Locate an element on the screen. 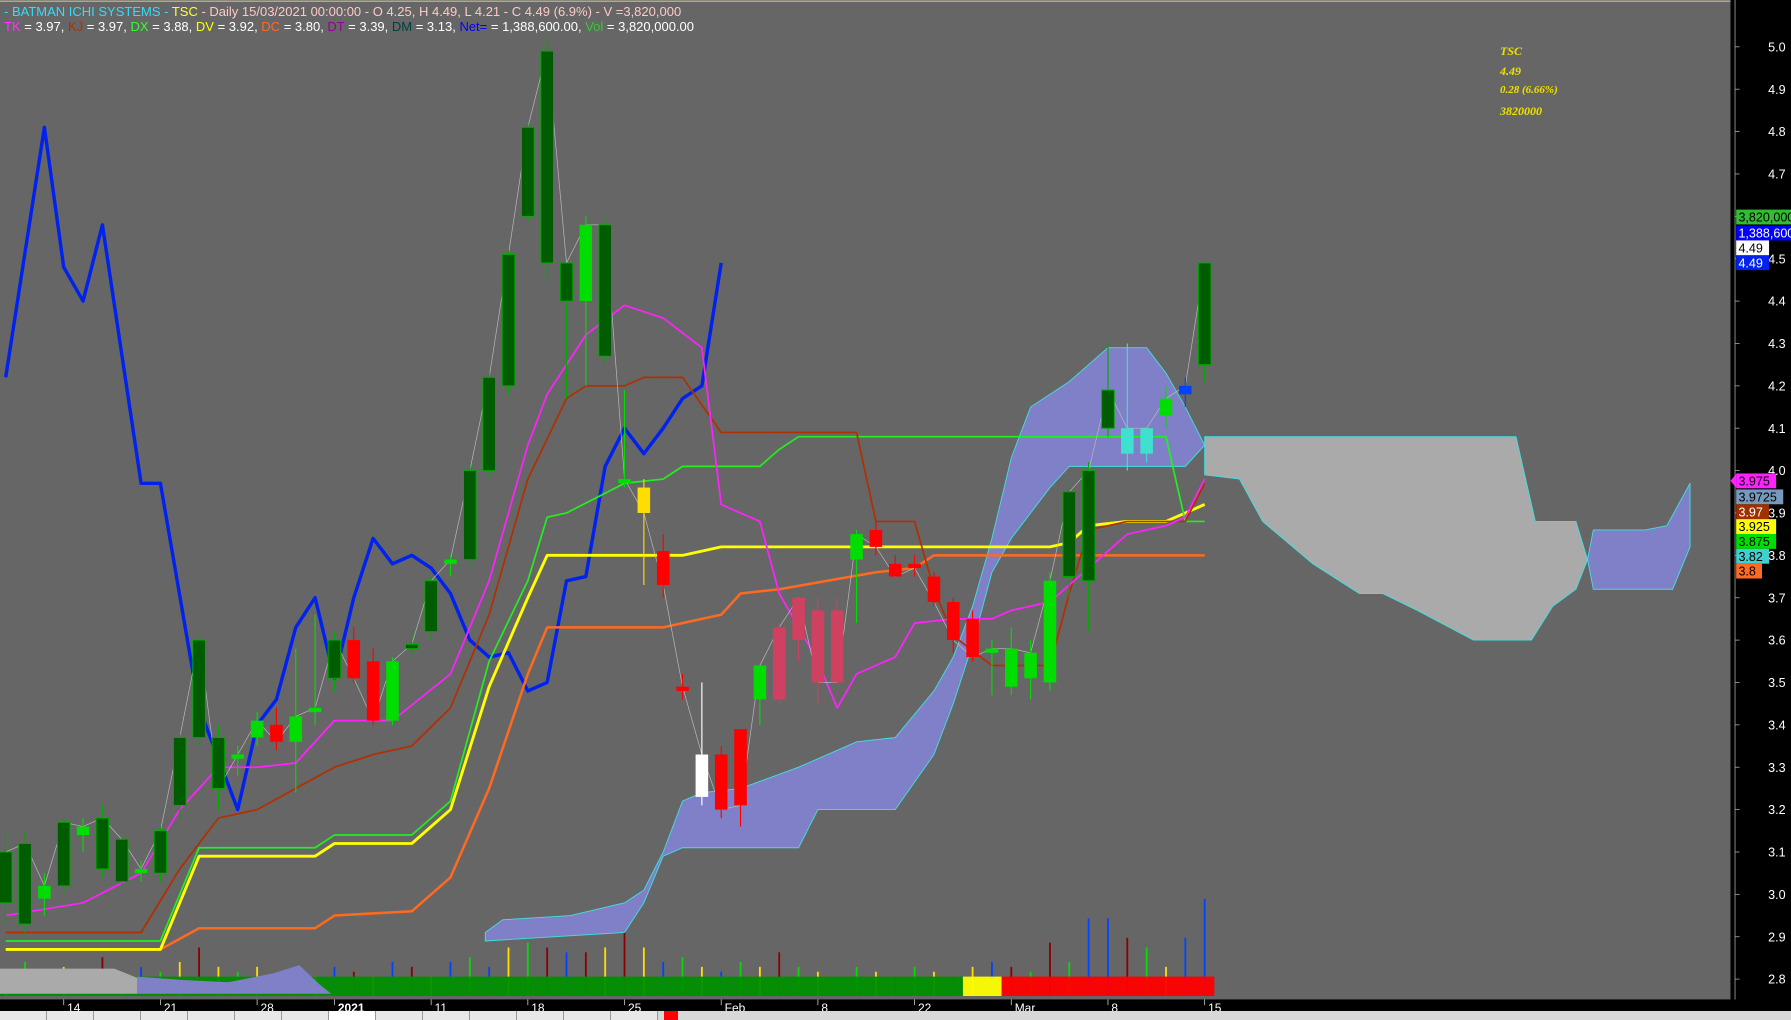 The image size is (1791, 1020). price-tick-label: 5.0 is located at coordinates (1776, 47).